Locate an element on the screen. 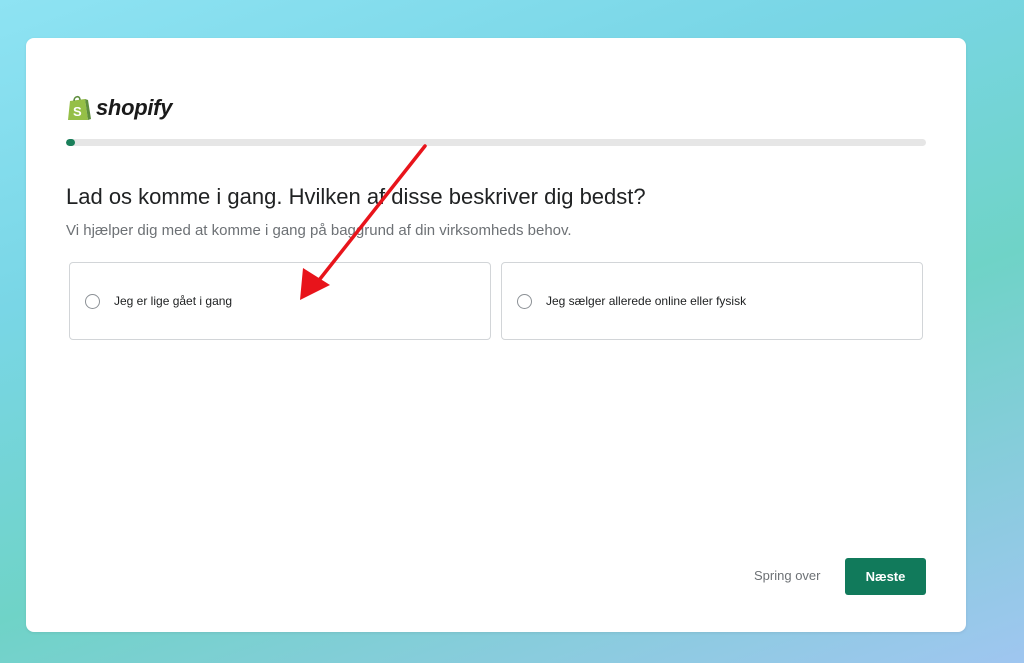 The image size is (1024, 663). shopify-logo: S shopify is located at coordinates (119, 108).